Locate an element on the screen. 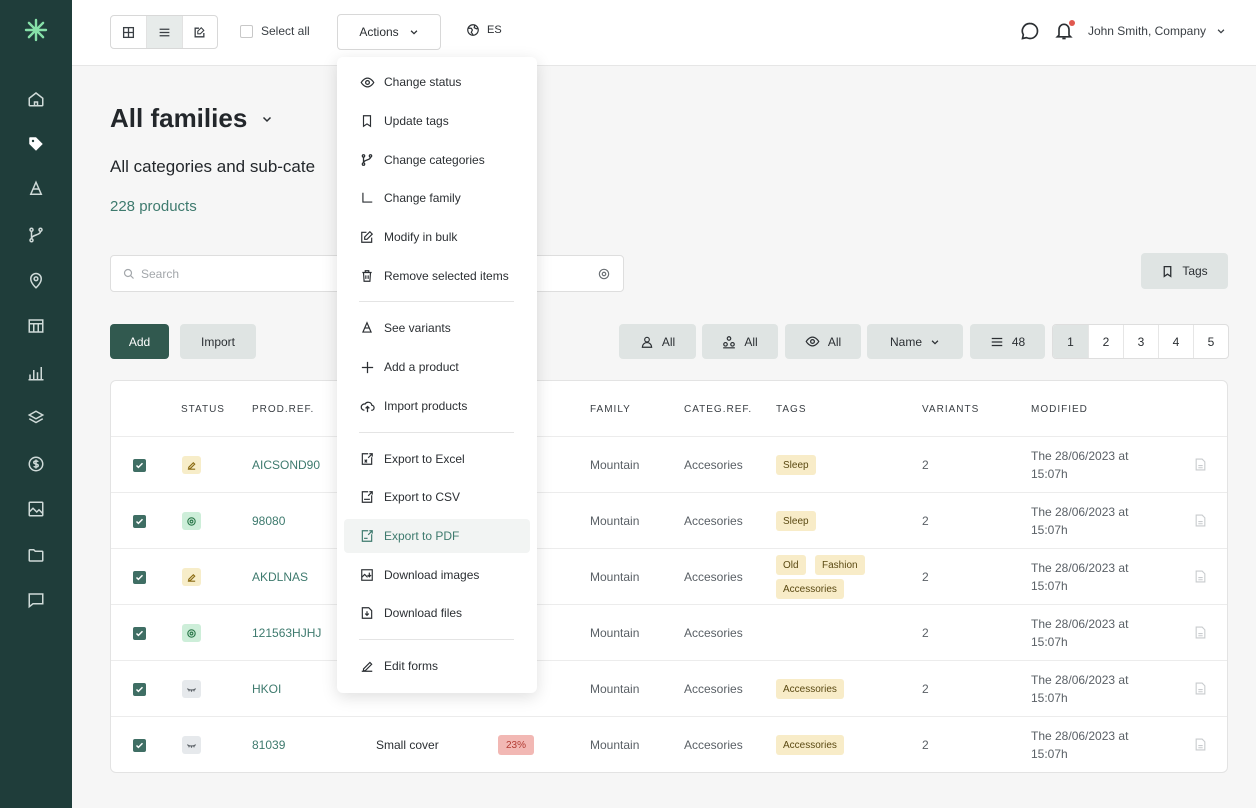  product-ref-link: AICSOND90 is located at coordinates (286, 465).